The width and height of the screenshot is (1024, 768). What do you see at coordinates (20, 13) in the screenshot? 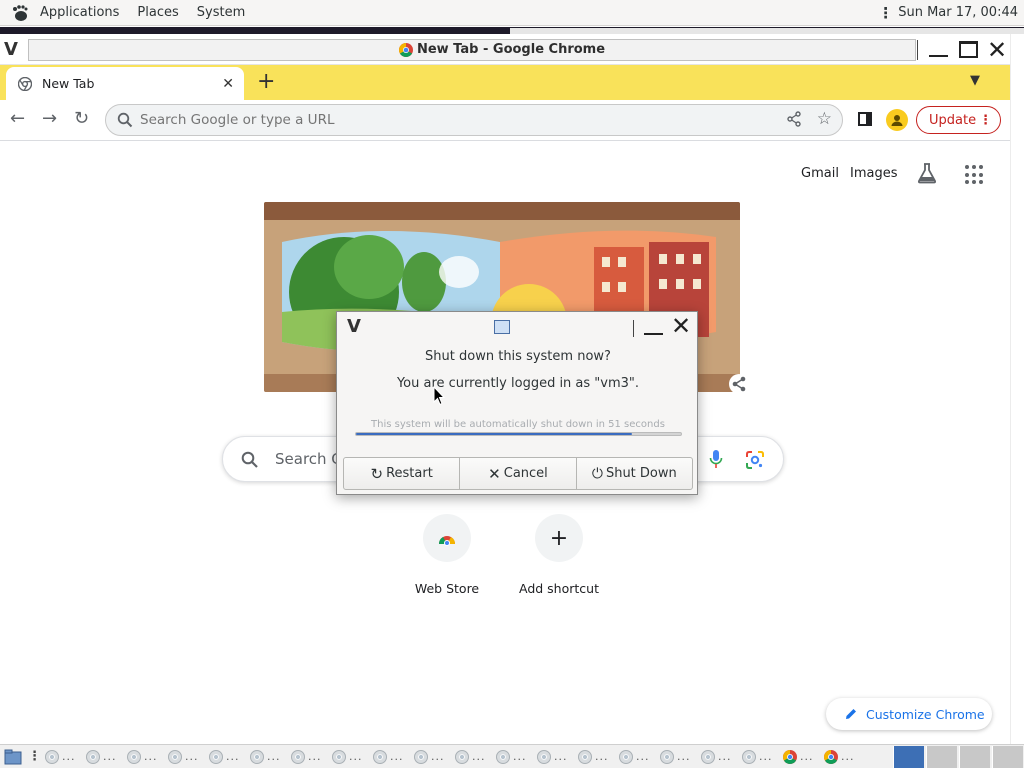
I see `gnome-foot-icon` at bounding box center [20, 13].